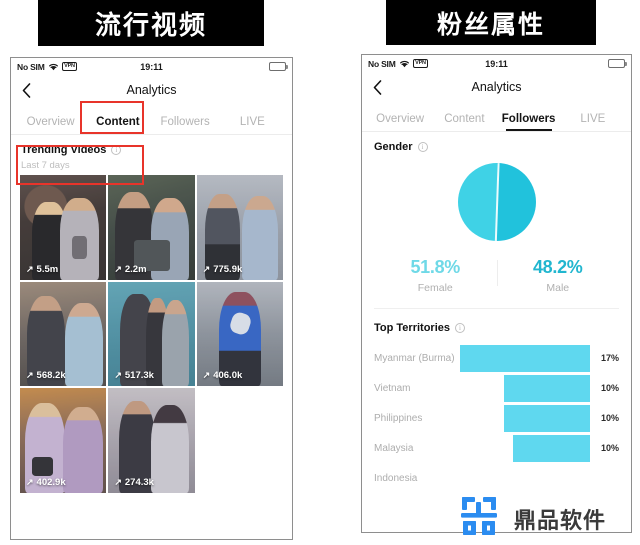 This screenshot has height=545, width=640. I want to click on video-view-count: ↗ 568.2k, so click(46, 375).